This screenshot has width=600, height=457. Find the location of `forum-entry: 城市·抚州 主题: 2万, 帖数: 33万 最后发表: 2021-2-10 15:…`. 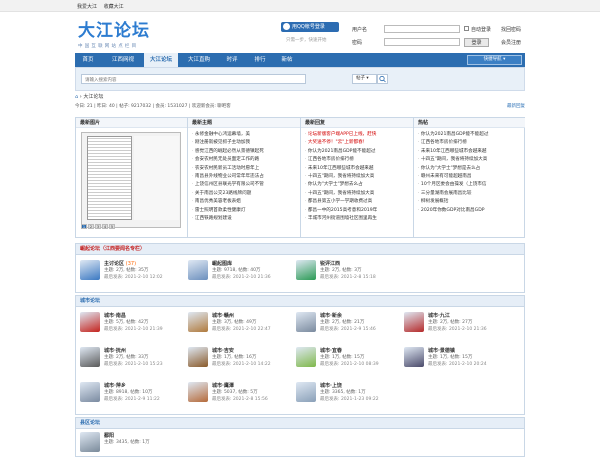

forum-entry: 城市·抚州 主题: 2万, 帖数: 33万 最后发表: 2021-2-10 15:… is located at coordinates (132, 357).